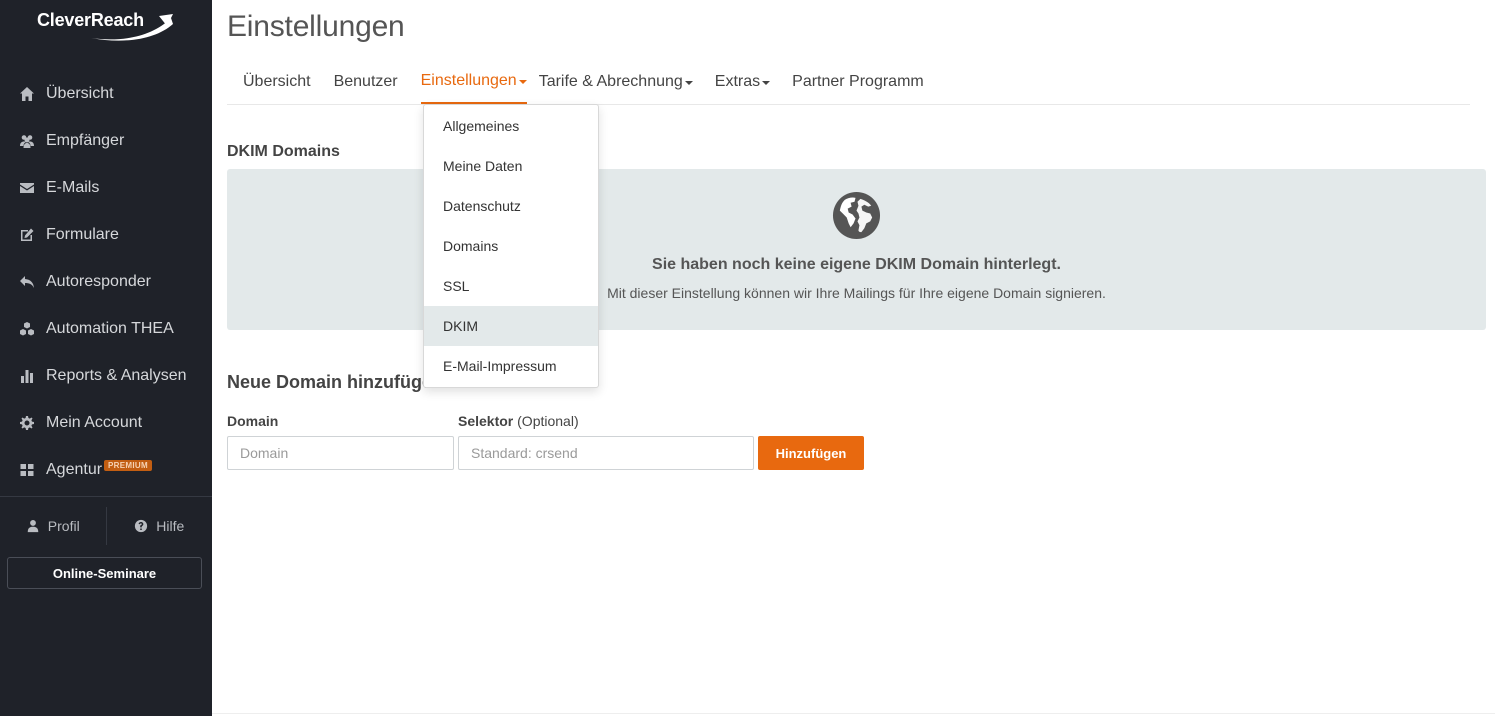  I want to click on tab-uebersicht: Übersicht, so click(275, 82).